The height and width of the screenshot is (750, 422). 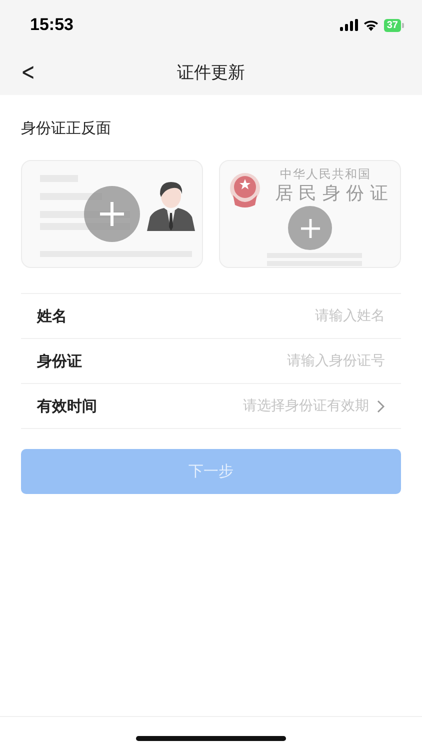 I want to click on status-time: 15:53, so click(x=52, y=25).